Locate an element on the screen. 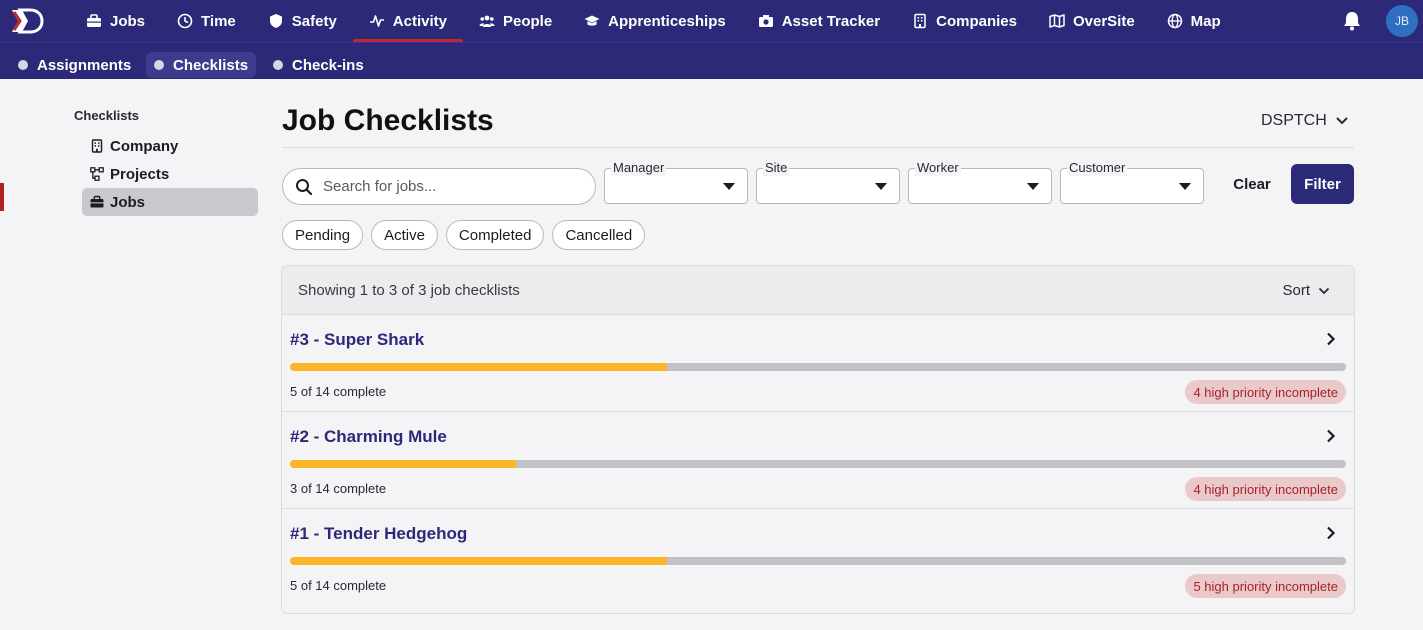 This screenshot has width=1423, height=630. list-header: Showing 1 to 3 of 3 job checklists Sort is located at coordinates (818, 290).